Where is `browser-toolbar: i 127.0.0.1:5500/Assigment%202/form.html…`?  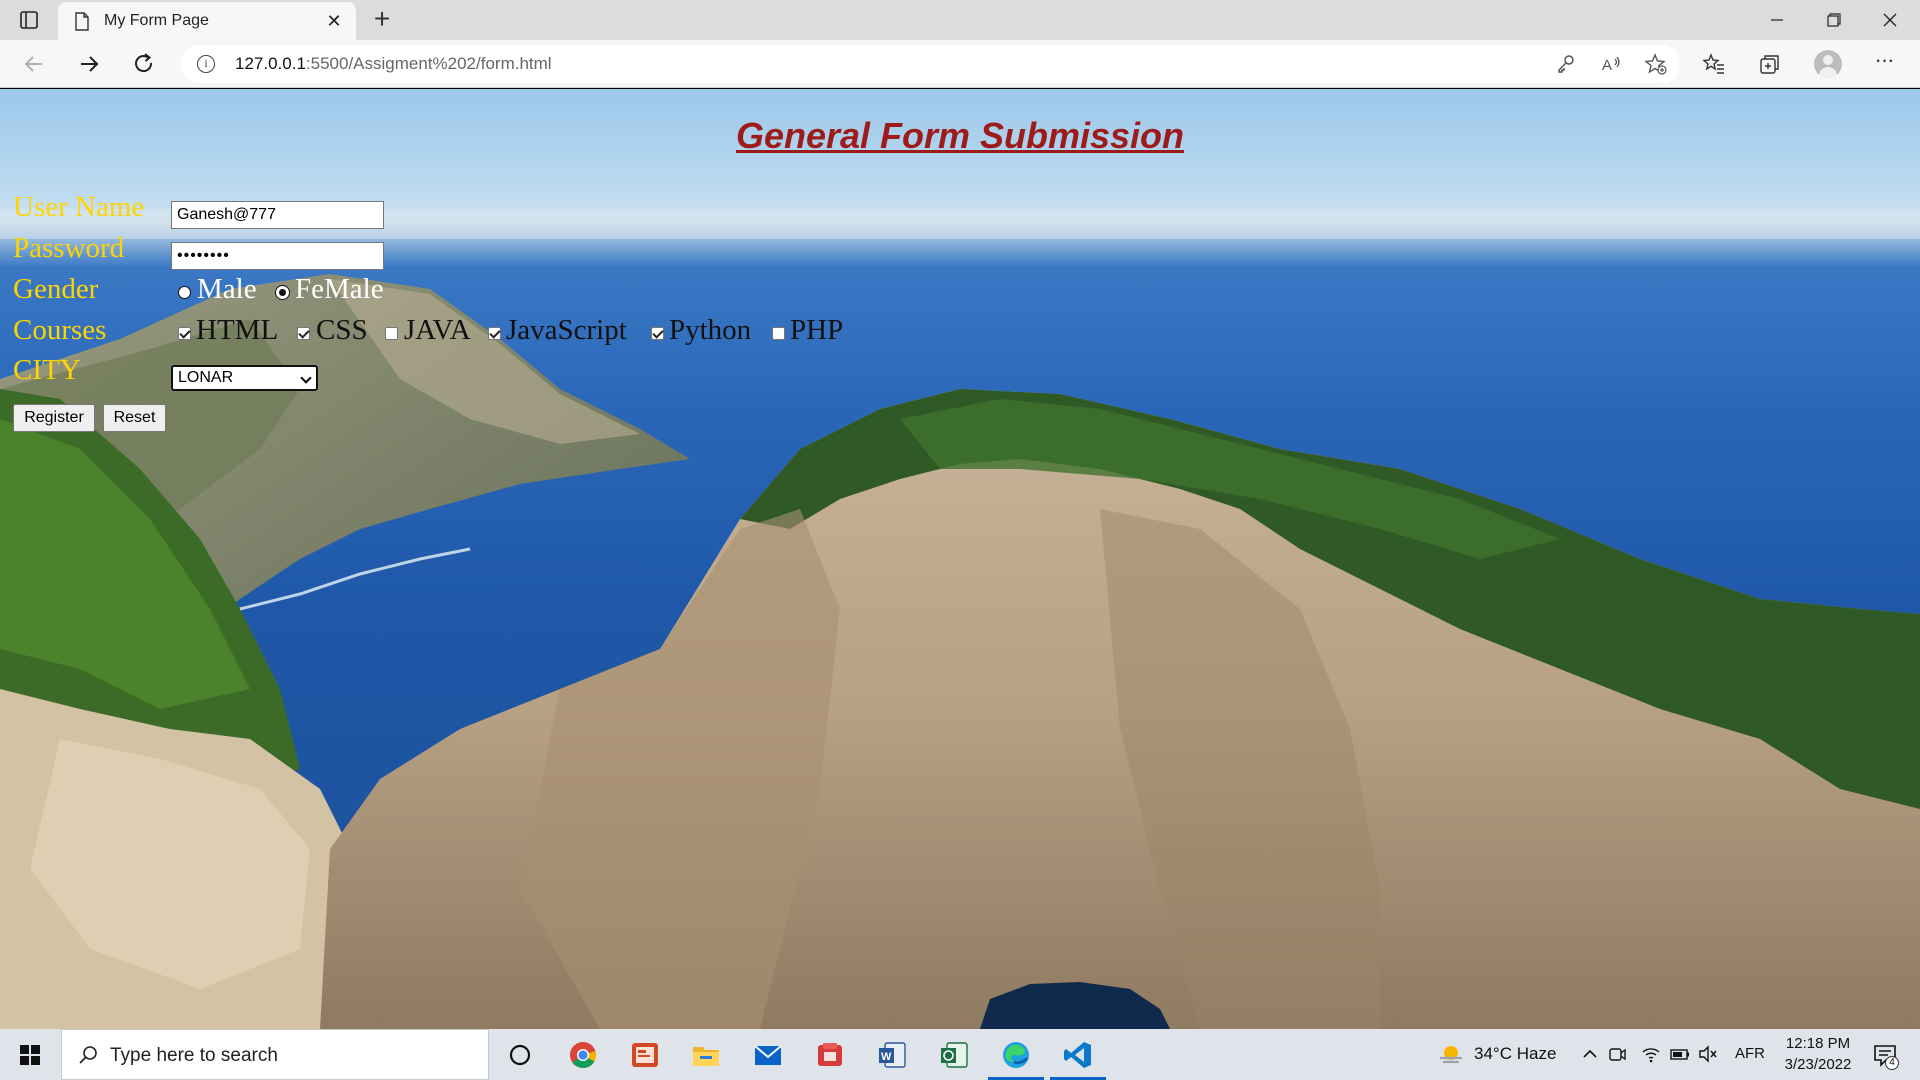 browser-toolbar: i 127.0.0.1:5500/Assigment%202/form.html… is located at coordinates (960, 64).